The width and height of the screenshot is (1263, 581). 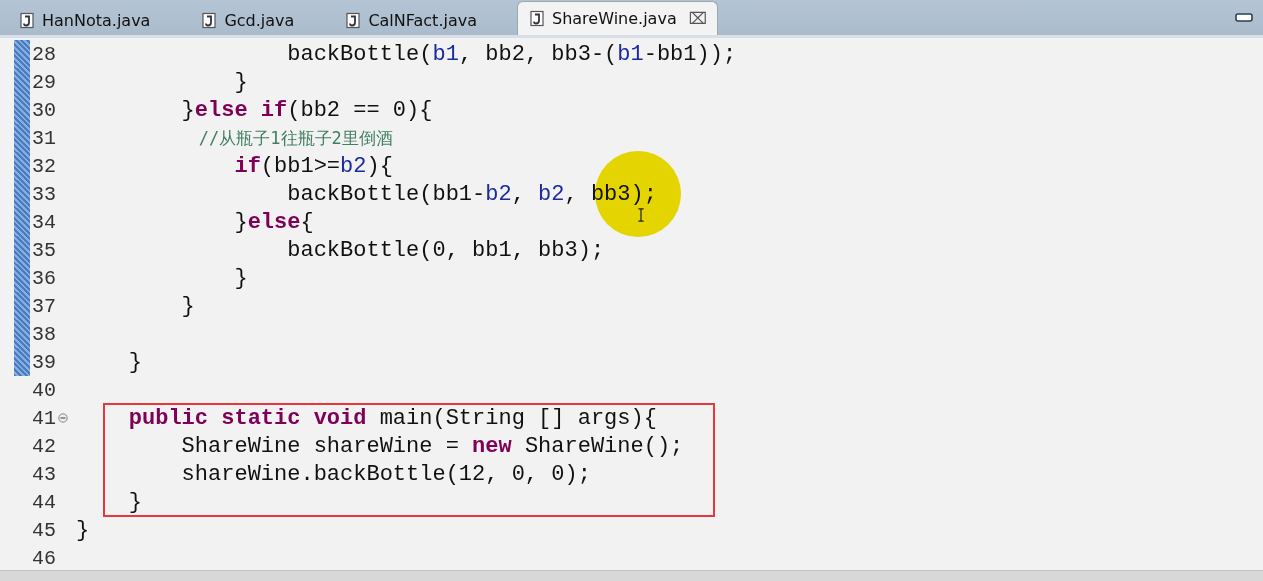 I want to click on code-comment: //从瓶子1往瓶子2里倒酒, so click(x=295, y=138).